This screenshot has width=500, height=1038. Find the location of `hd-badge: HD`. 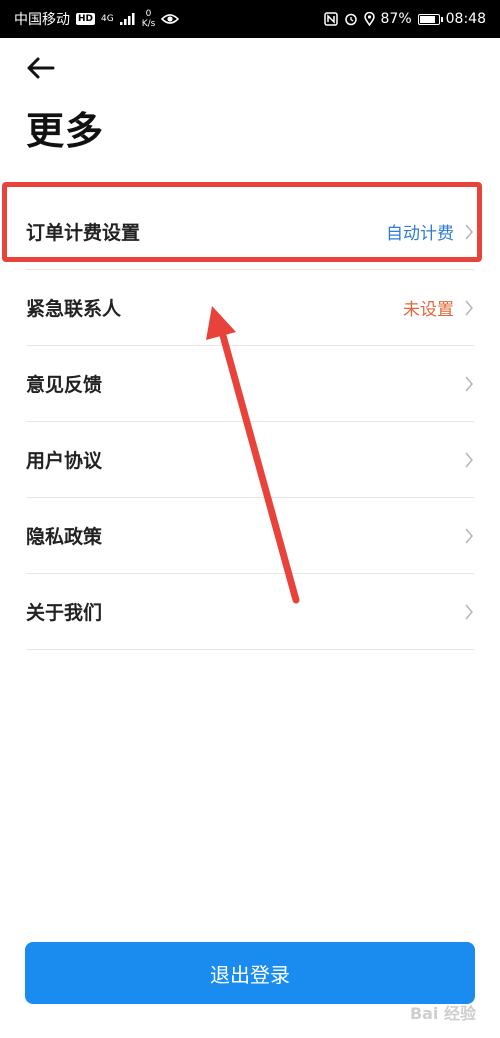

hd-badge: HD is located at coordinates (86, 19).